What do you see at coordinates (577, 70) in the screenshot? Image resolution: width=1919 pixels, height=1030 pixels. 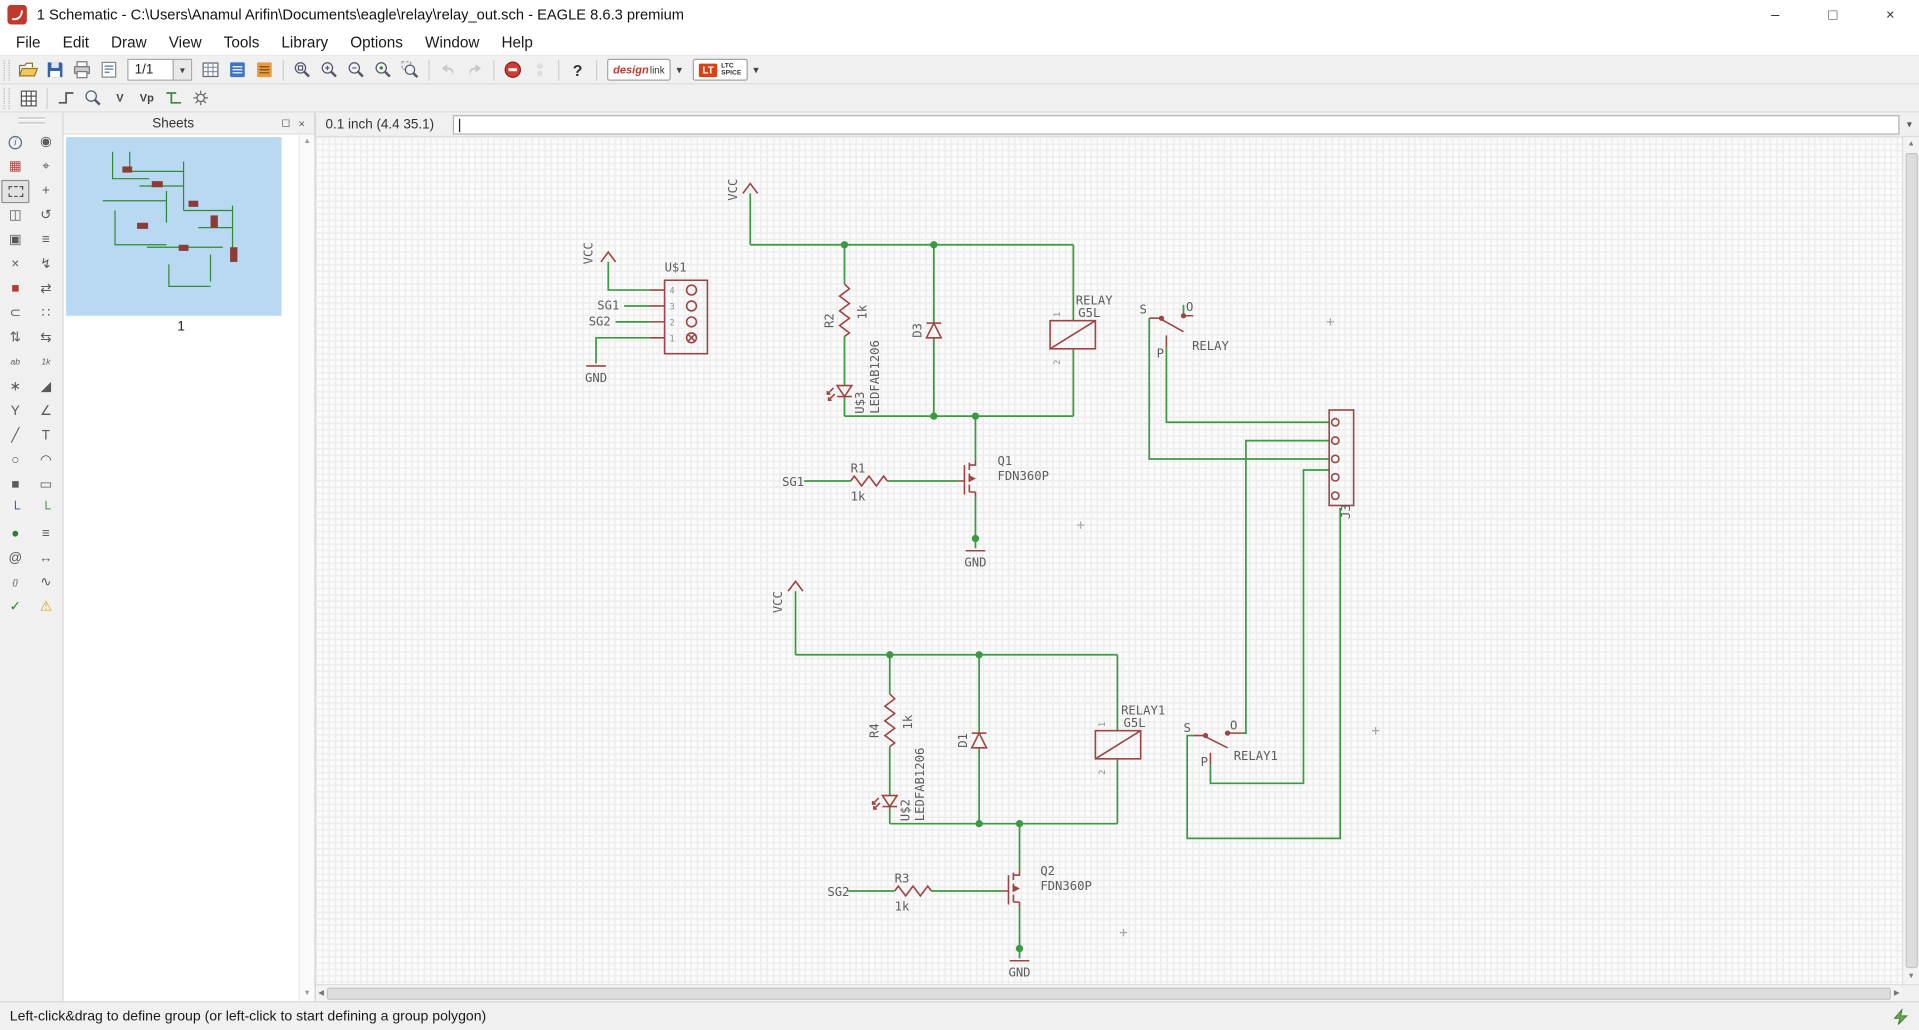 I see `help-button: ?` at bounding box center [577, 70].